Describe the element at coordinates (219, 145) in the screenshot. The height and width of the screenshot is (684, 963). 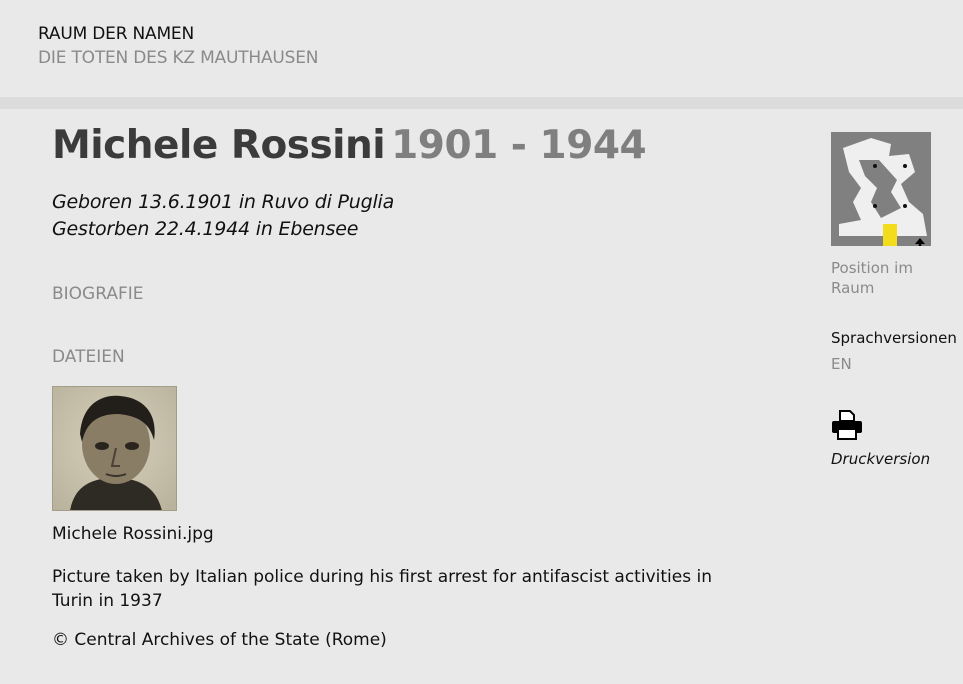
I see `person-name: Michele Rossini` at that location.